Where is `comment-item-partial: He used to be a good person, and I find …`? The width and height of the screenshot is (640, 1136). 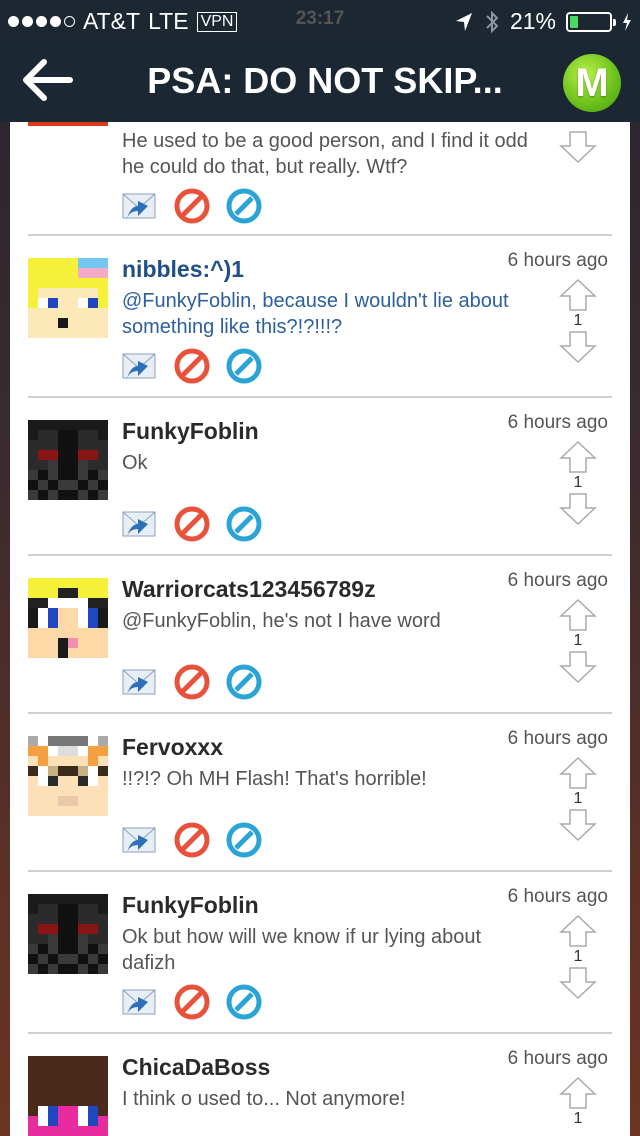
comment-item-partial: He used to be a good person, and I find … is located at coordinates (320, 178).